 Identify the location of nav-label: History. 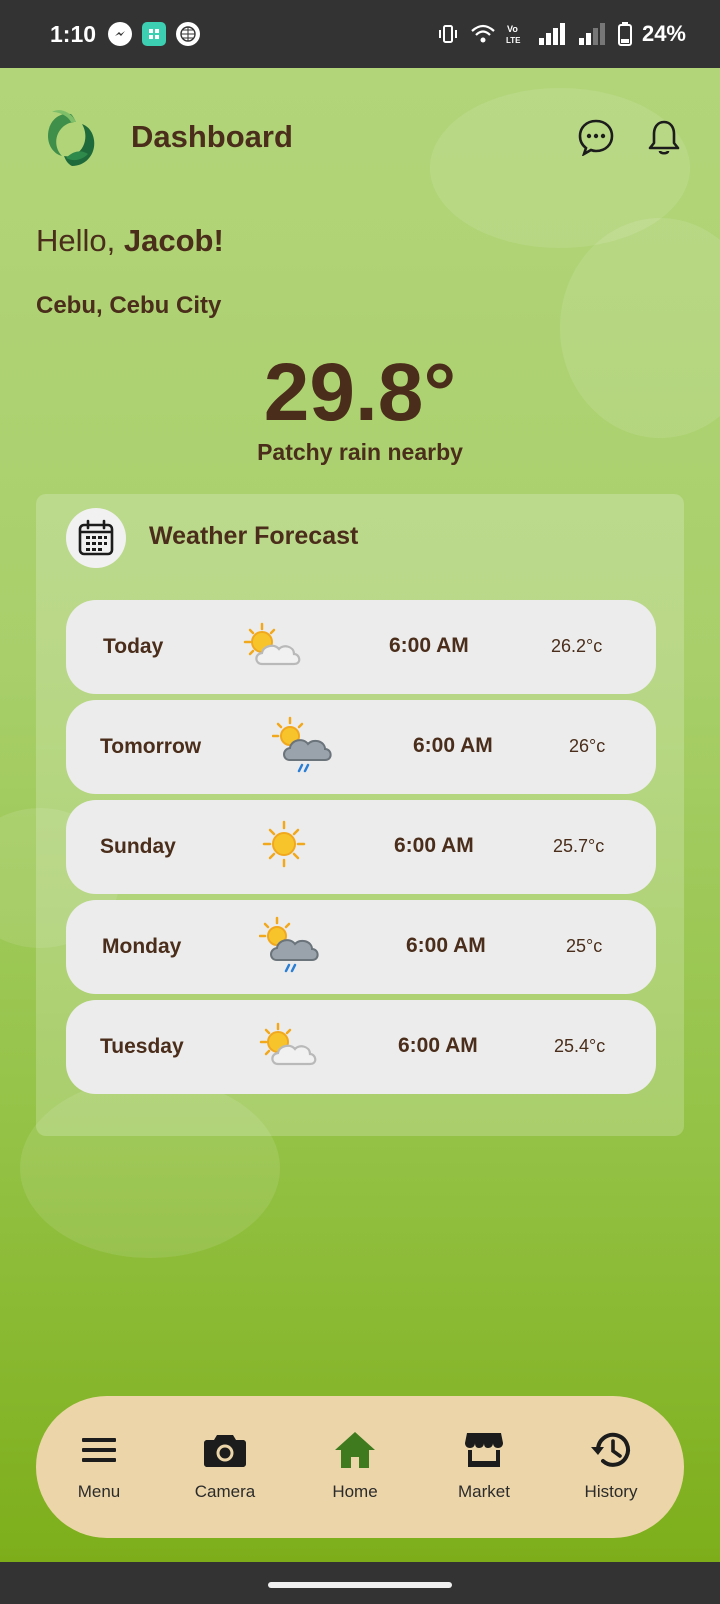
(611, 1491).